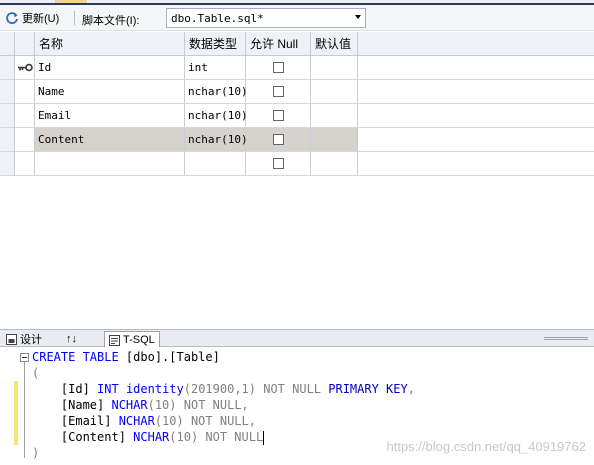 This screenshot has height=465, width=594. What do you see at coordinates (278, 43) in the screenshot?
I see `column-header-allow-null: 允许 Null` at bounding box center [278, 43].